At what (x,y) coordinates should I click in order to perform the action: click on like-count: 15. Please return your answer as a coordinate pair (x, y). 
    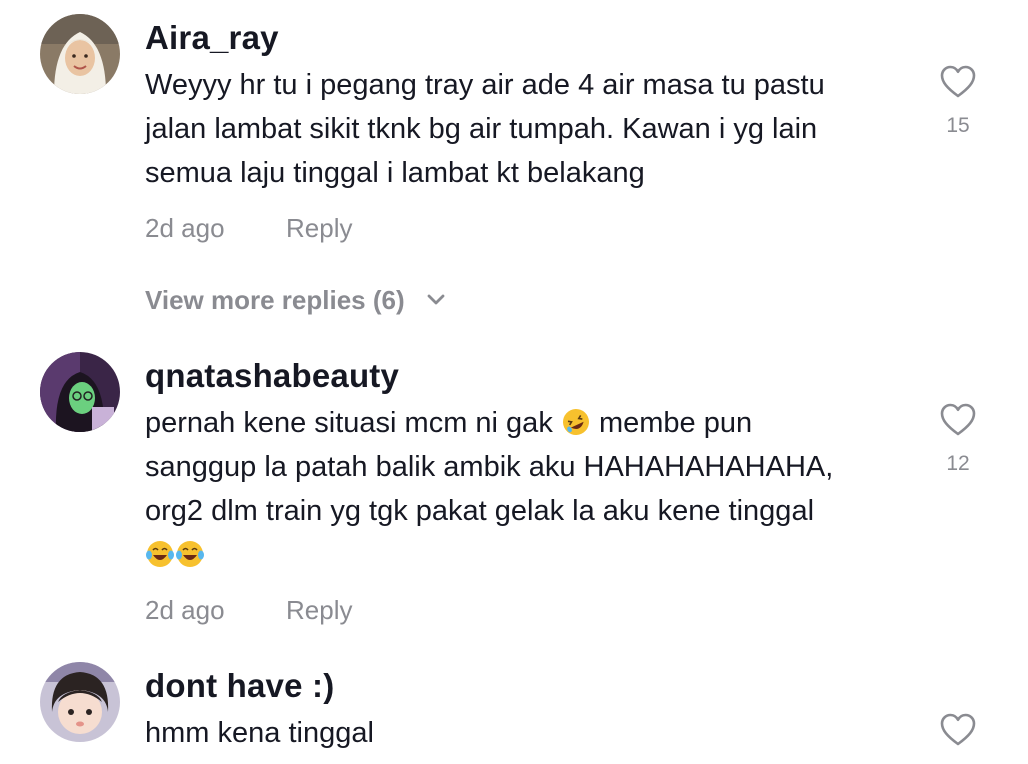
    Looking at the image, I should click on (958, 125).